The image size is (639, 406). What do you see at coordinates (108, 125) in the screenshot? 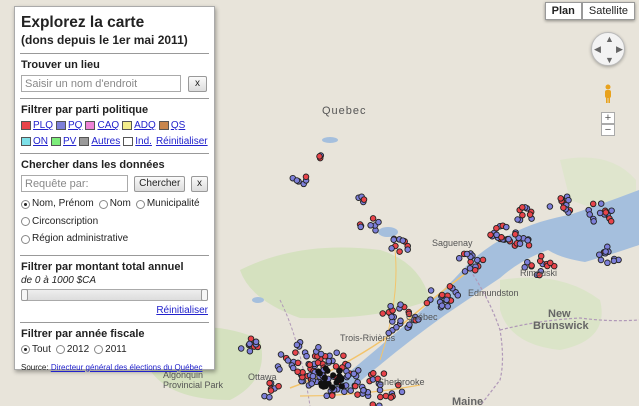
I see `party-label: CAQ` at bounding box center [108, 125].